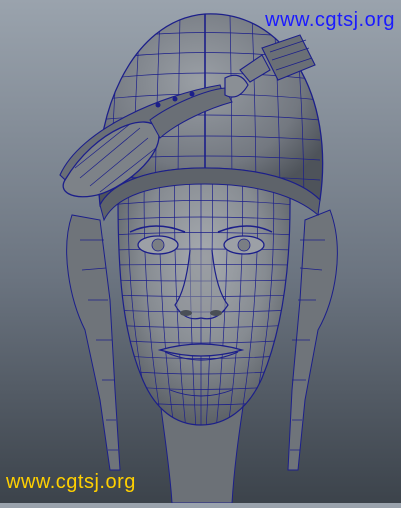 This screenshot has width=401, height=508. Describe the element at coordinates (312, 340) in the screenshot. I see `earflap-right` at that location.